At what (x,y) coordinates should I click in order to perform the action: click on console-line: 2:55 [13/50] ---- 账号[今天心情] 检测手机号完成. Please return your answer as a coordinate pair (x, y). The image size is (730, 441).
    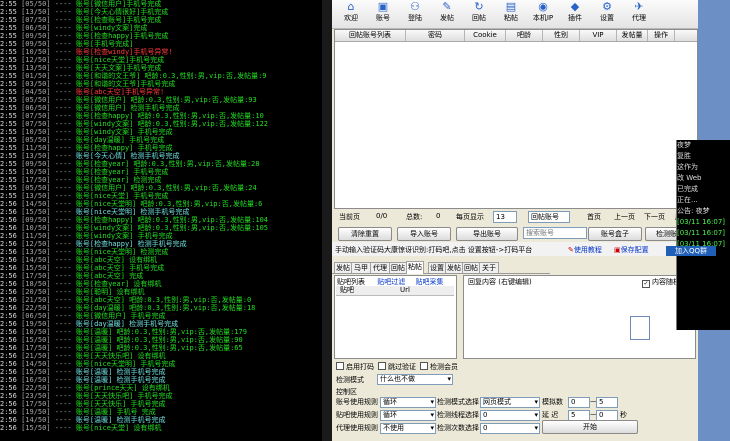
    Looking at the image, I should click on (90, 156).